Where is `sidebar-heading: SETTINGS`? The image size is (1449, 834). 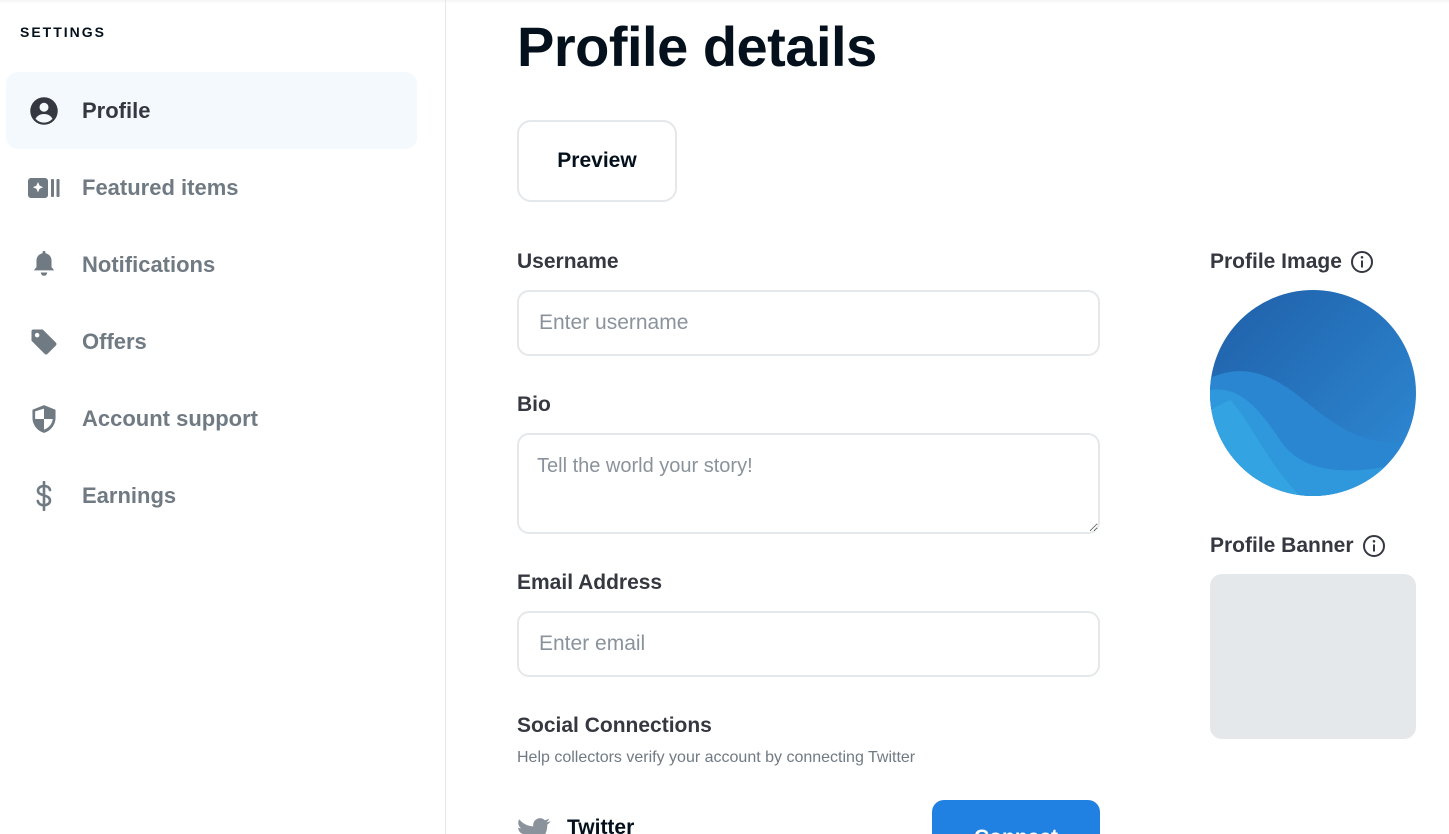 sidebar-heading: SETTINGS is located at coordinates (63, 32).